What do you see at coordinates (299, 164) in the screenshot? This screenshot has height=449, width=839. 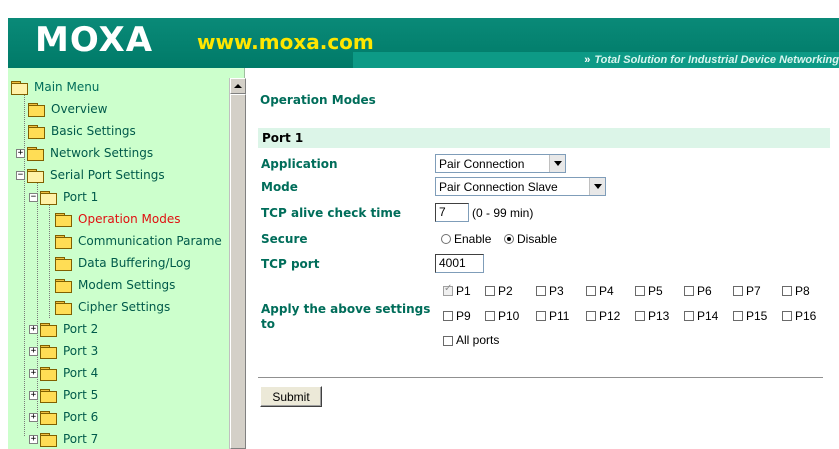 I see `application-label: Application` at bounding box center [299, 164].